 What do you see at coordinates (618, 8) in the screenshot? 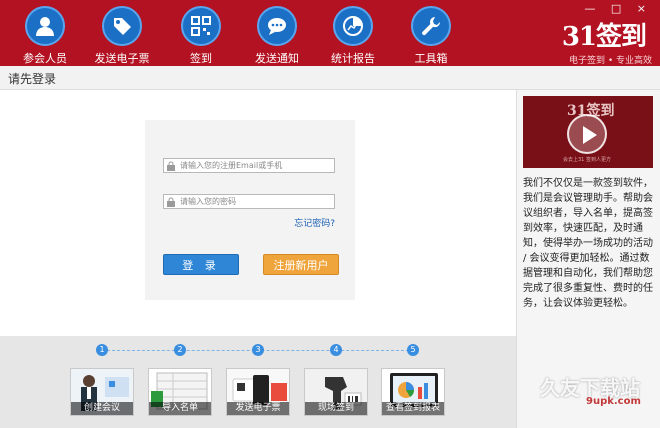
I see `window-controls: — □ ×` at bounding box center [618, 8].